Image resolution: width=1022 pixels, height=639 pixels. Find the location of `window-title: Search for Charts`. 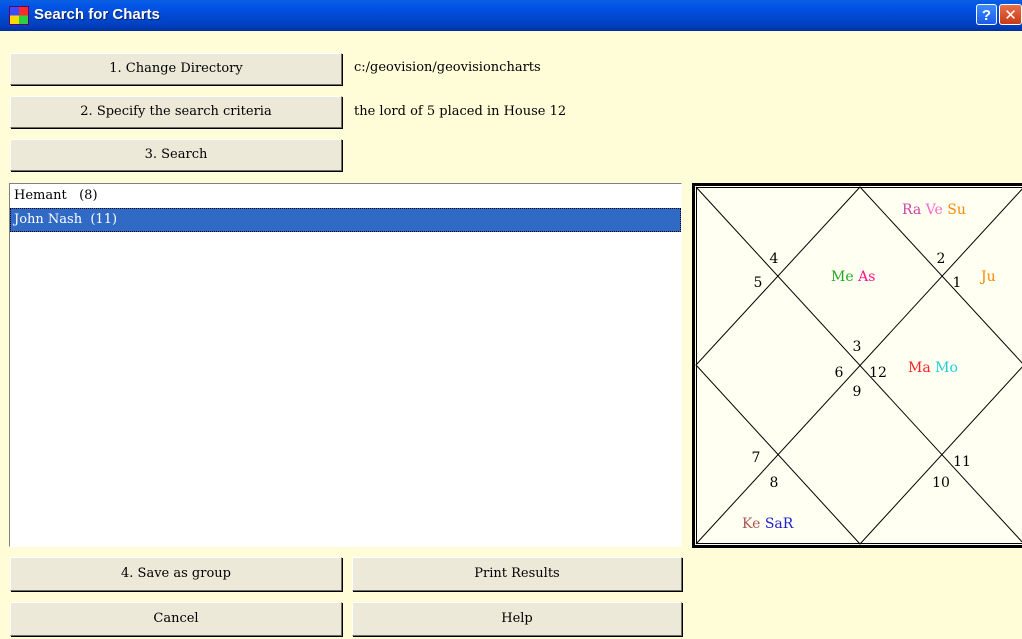

window-title: Search for Charts is located at coordinates (97, 14).